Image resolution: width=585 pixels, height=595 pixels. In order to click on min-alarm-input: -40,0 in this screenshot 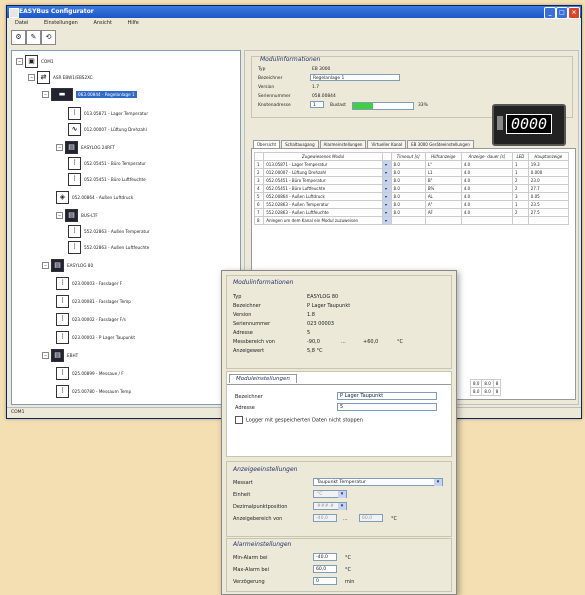, I will do `click(325, 557)`.